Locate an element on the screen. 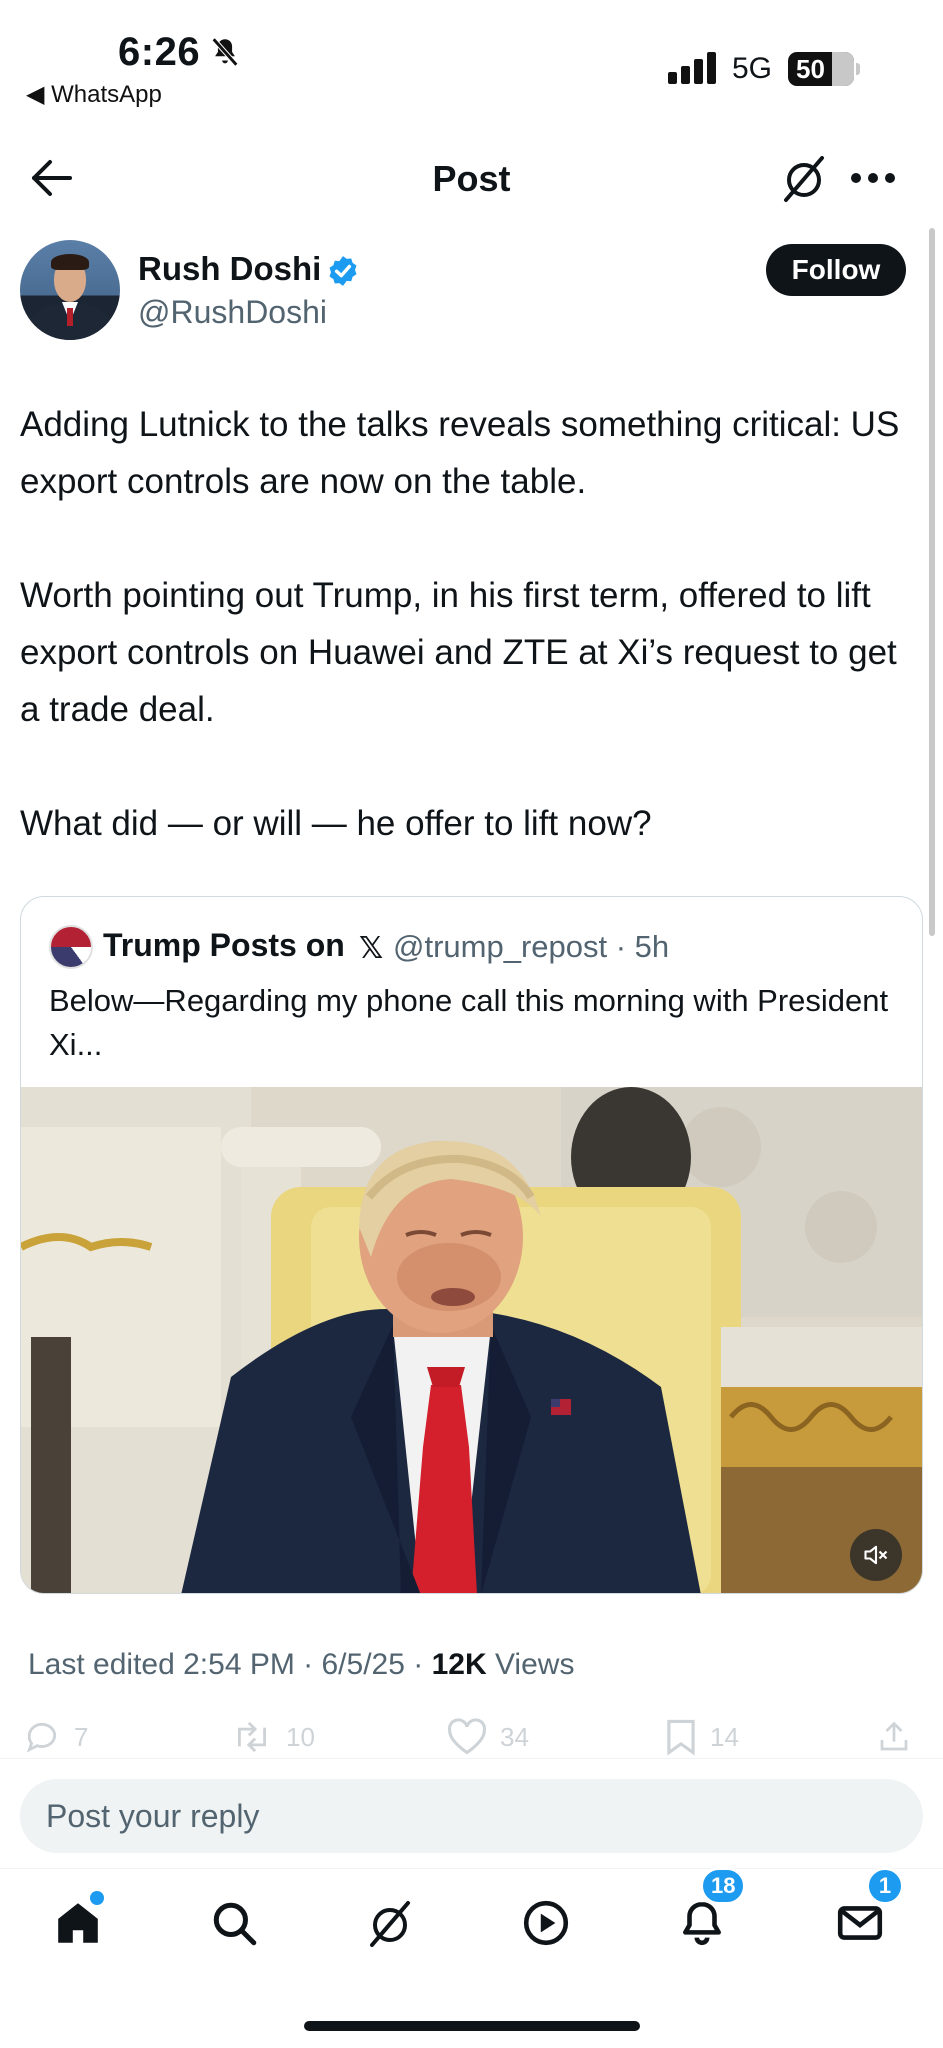 Image resolution: width=943 pixels, height=2048 pixels. play-circle-icon is located at coordinates (546, 1923).